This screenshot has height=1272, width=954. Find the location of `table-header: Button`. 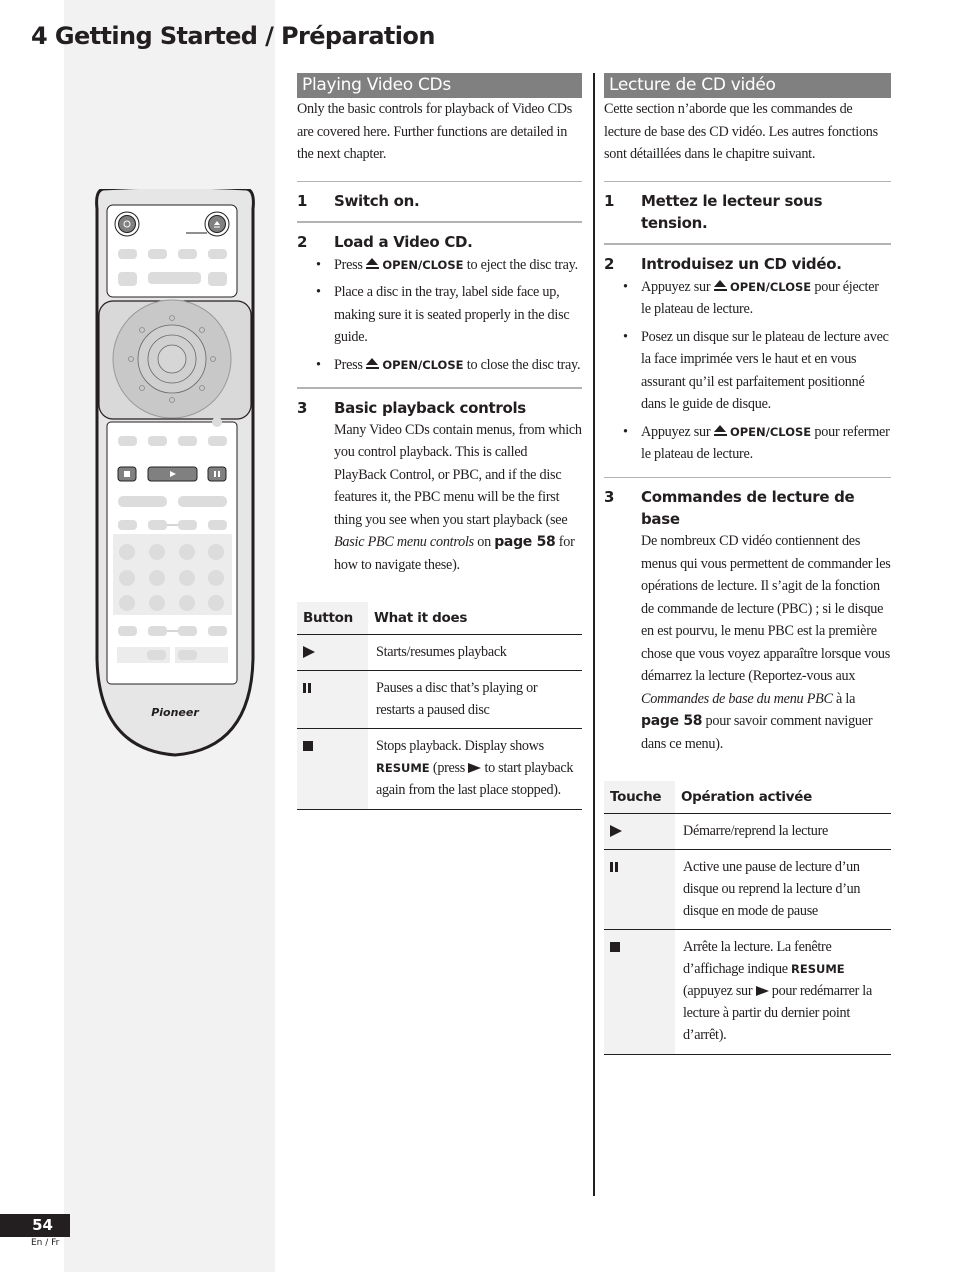

table-header: Button is located at coordinates (332, 618).